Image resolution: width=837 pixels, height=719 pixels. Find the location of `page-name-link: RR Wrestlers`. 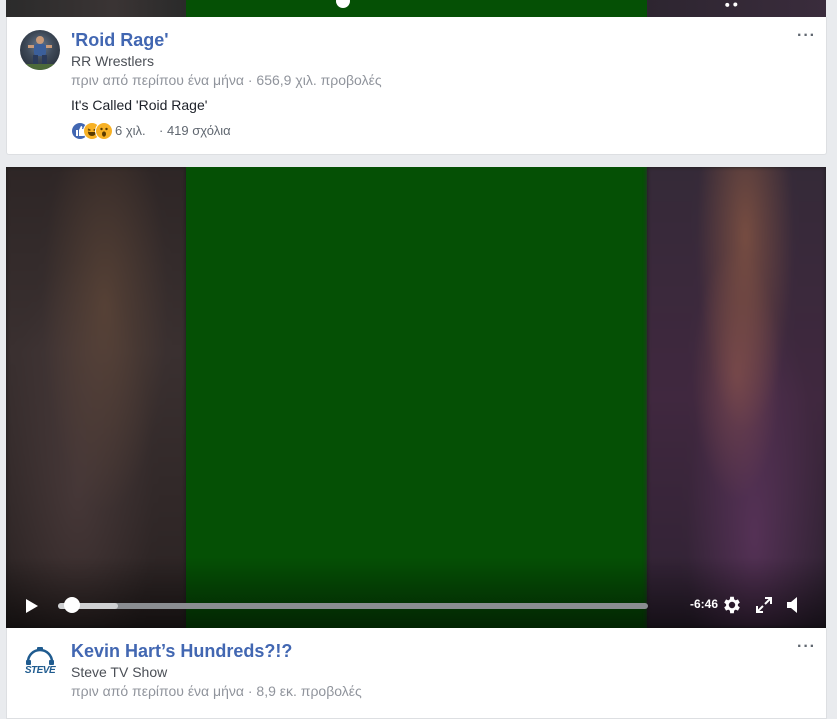

page-name-link: RR Wrestlers is located at coordinates (112, 61).